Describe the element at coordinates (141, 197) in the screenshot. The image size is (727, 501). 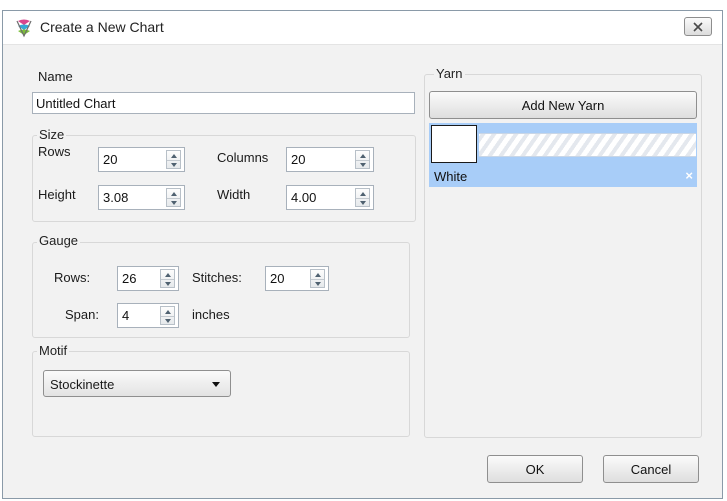
I see `size-height-spinner: 3.08` at that location.